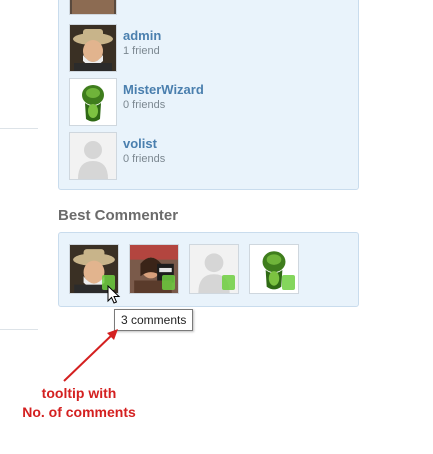 The width and height of the screenshot is (433, 454). I want to click on annotation-line-1: tooltip with, so click(79, 393).